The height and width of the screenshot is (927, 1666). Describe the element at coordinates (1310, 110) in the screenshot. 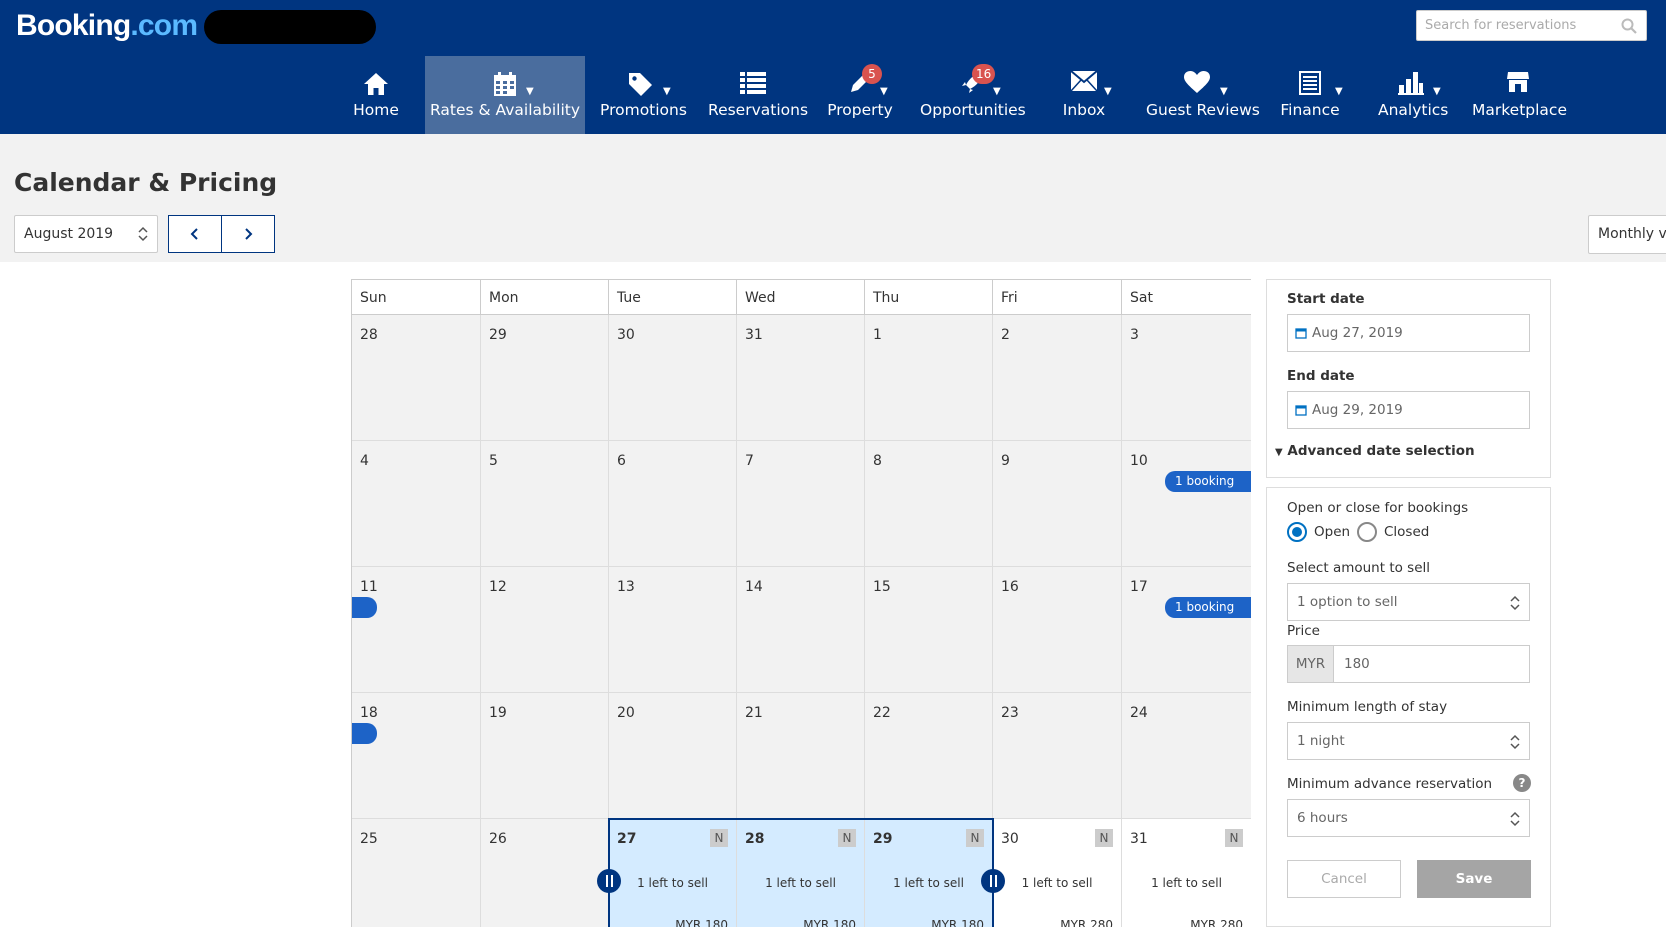

I see `nav-label: Finance` at that location.